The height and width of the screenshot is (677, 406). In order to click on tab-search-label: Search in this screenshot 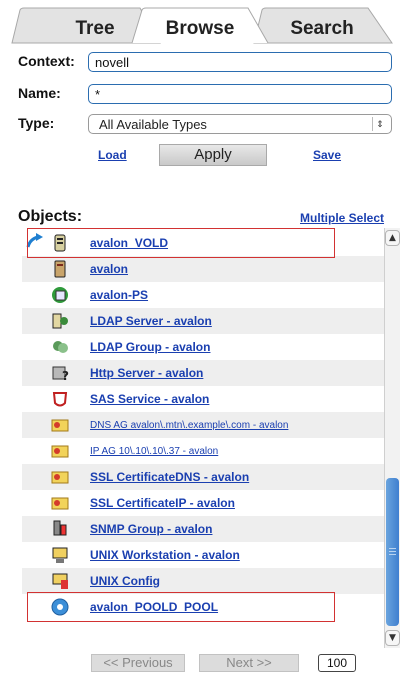, I will do `click(322, 28)`.